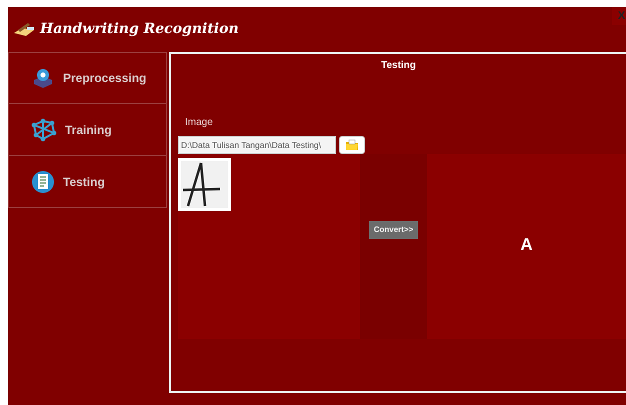 This screenshot has width=626, height=405. What do you see at coordinates (24, 29) in the screenshot?
I see `writing-icon` at bounding box center [24, 29].